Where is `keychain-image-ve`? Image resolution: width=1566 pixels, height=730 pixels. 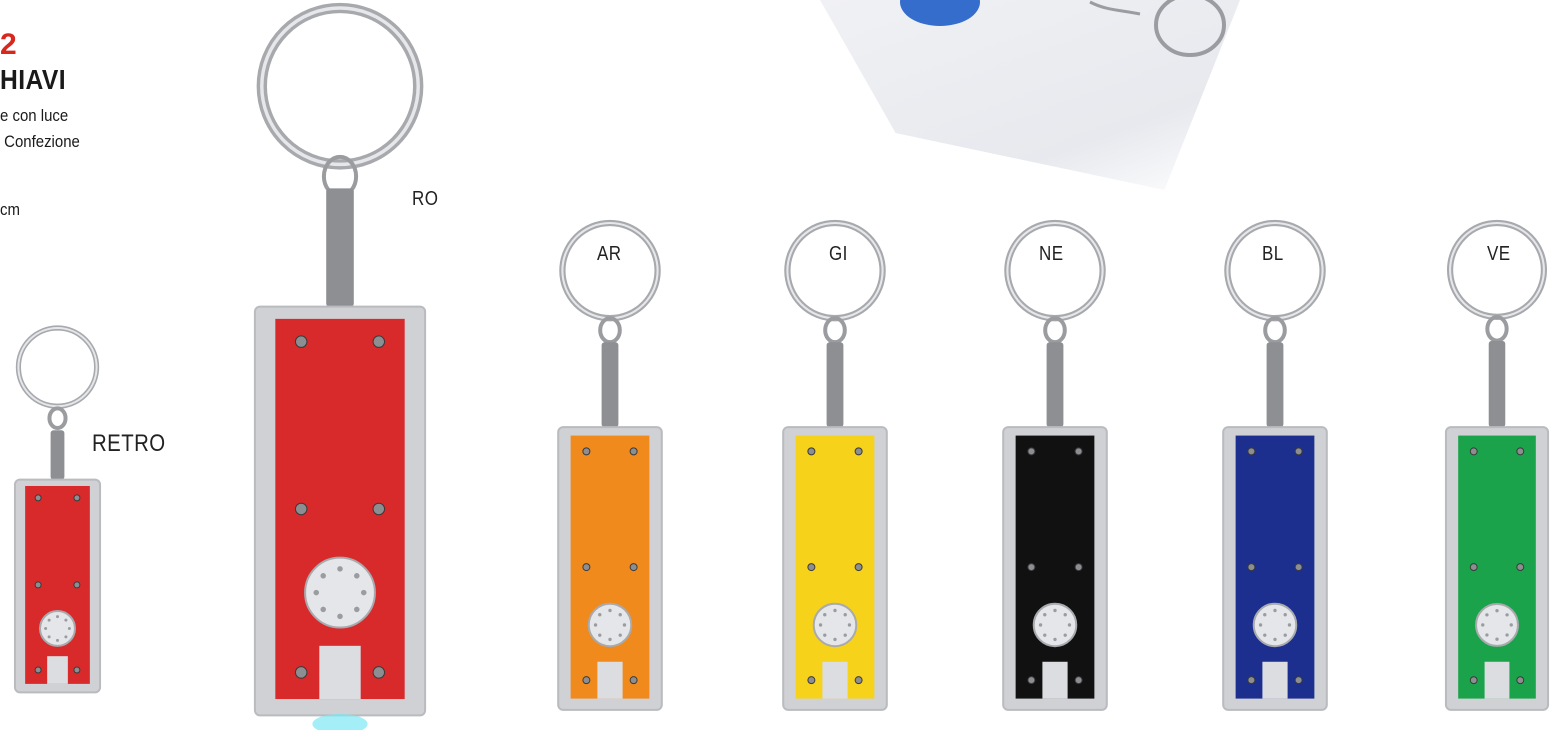 keychain-image-ve is located at coordinates (1497, 467).